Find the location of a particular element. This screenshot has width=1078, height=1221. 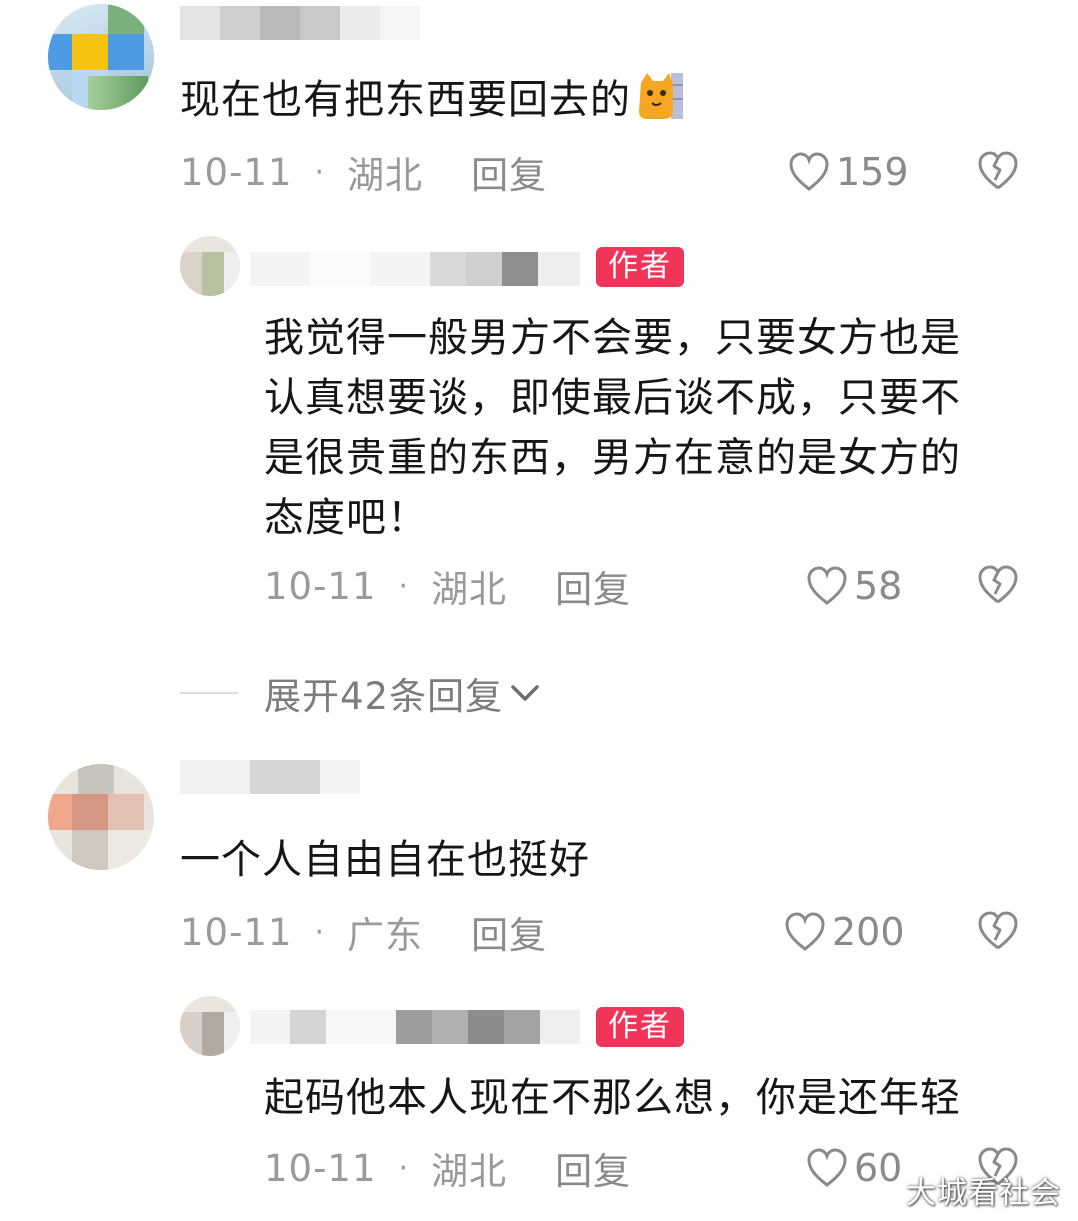

comment-text: 一个人自由自在也挺好 is located at coordinates (385, 860).